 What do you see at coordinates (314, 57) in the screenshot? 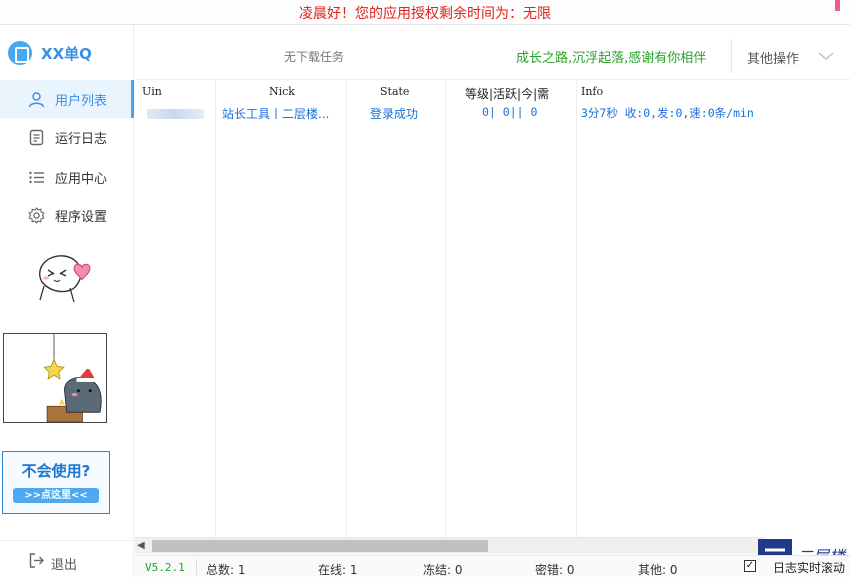
I see `download-status: 无下载任务` at bounding box center [314, 57].